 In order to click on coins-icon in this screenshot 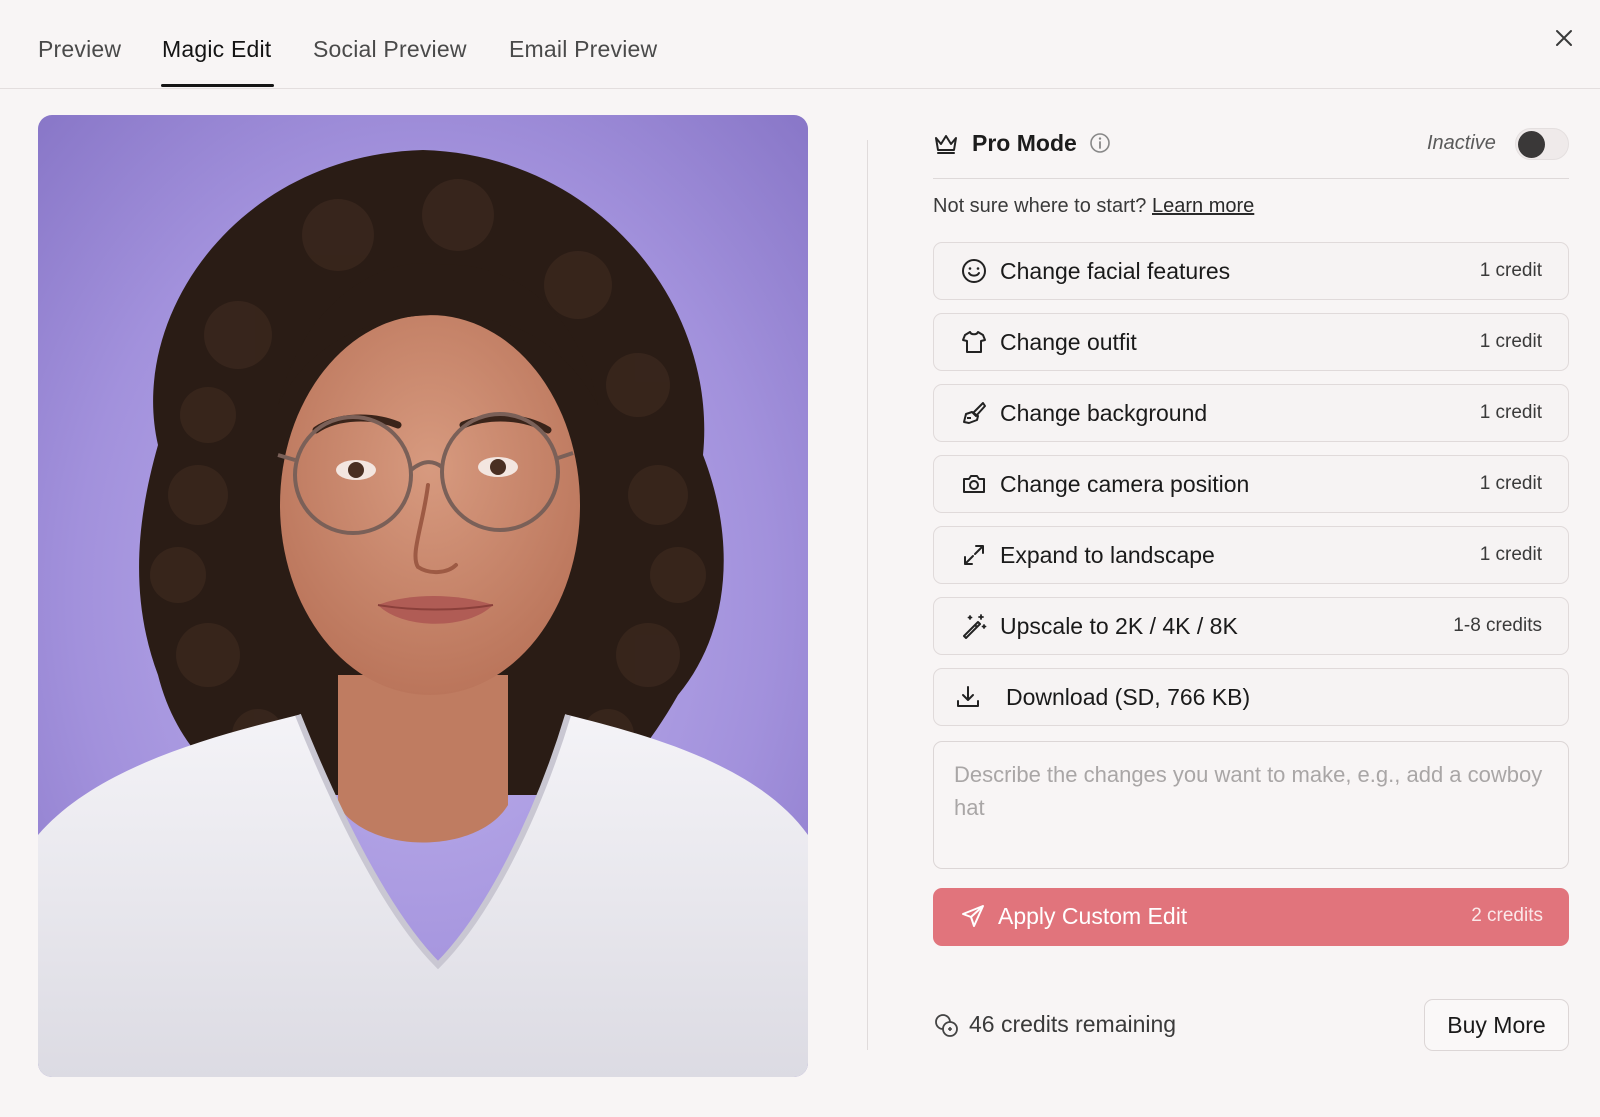, I will do `click(946, 1025)`.